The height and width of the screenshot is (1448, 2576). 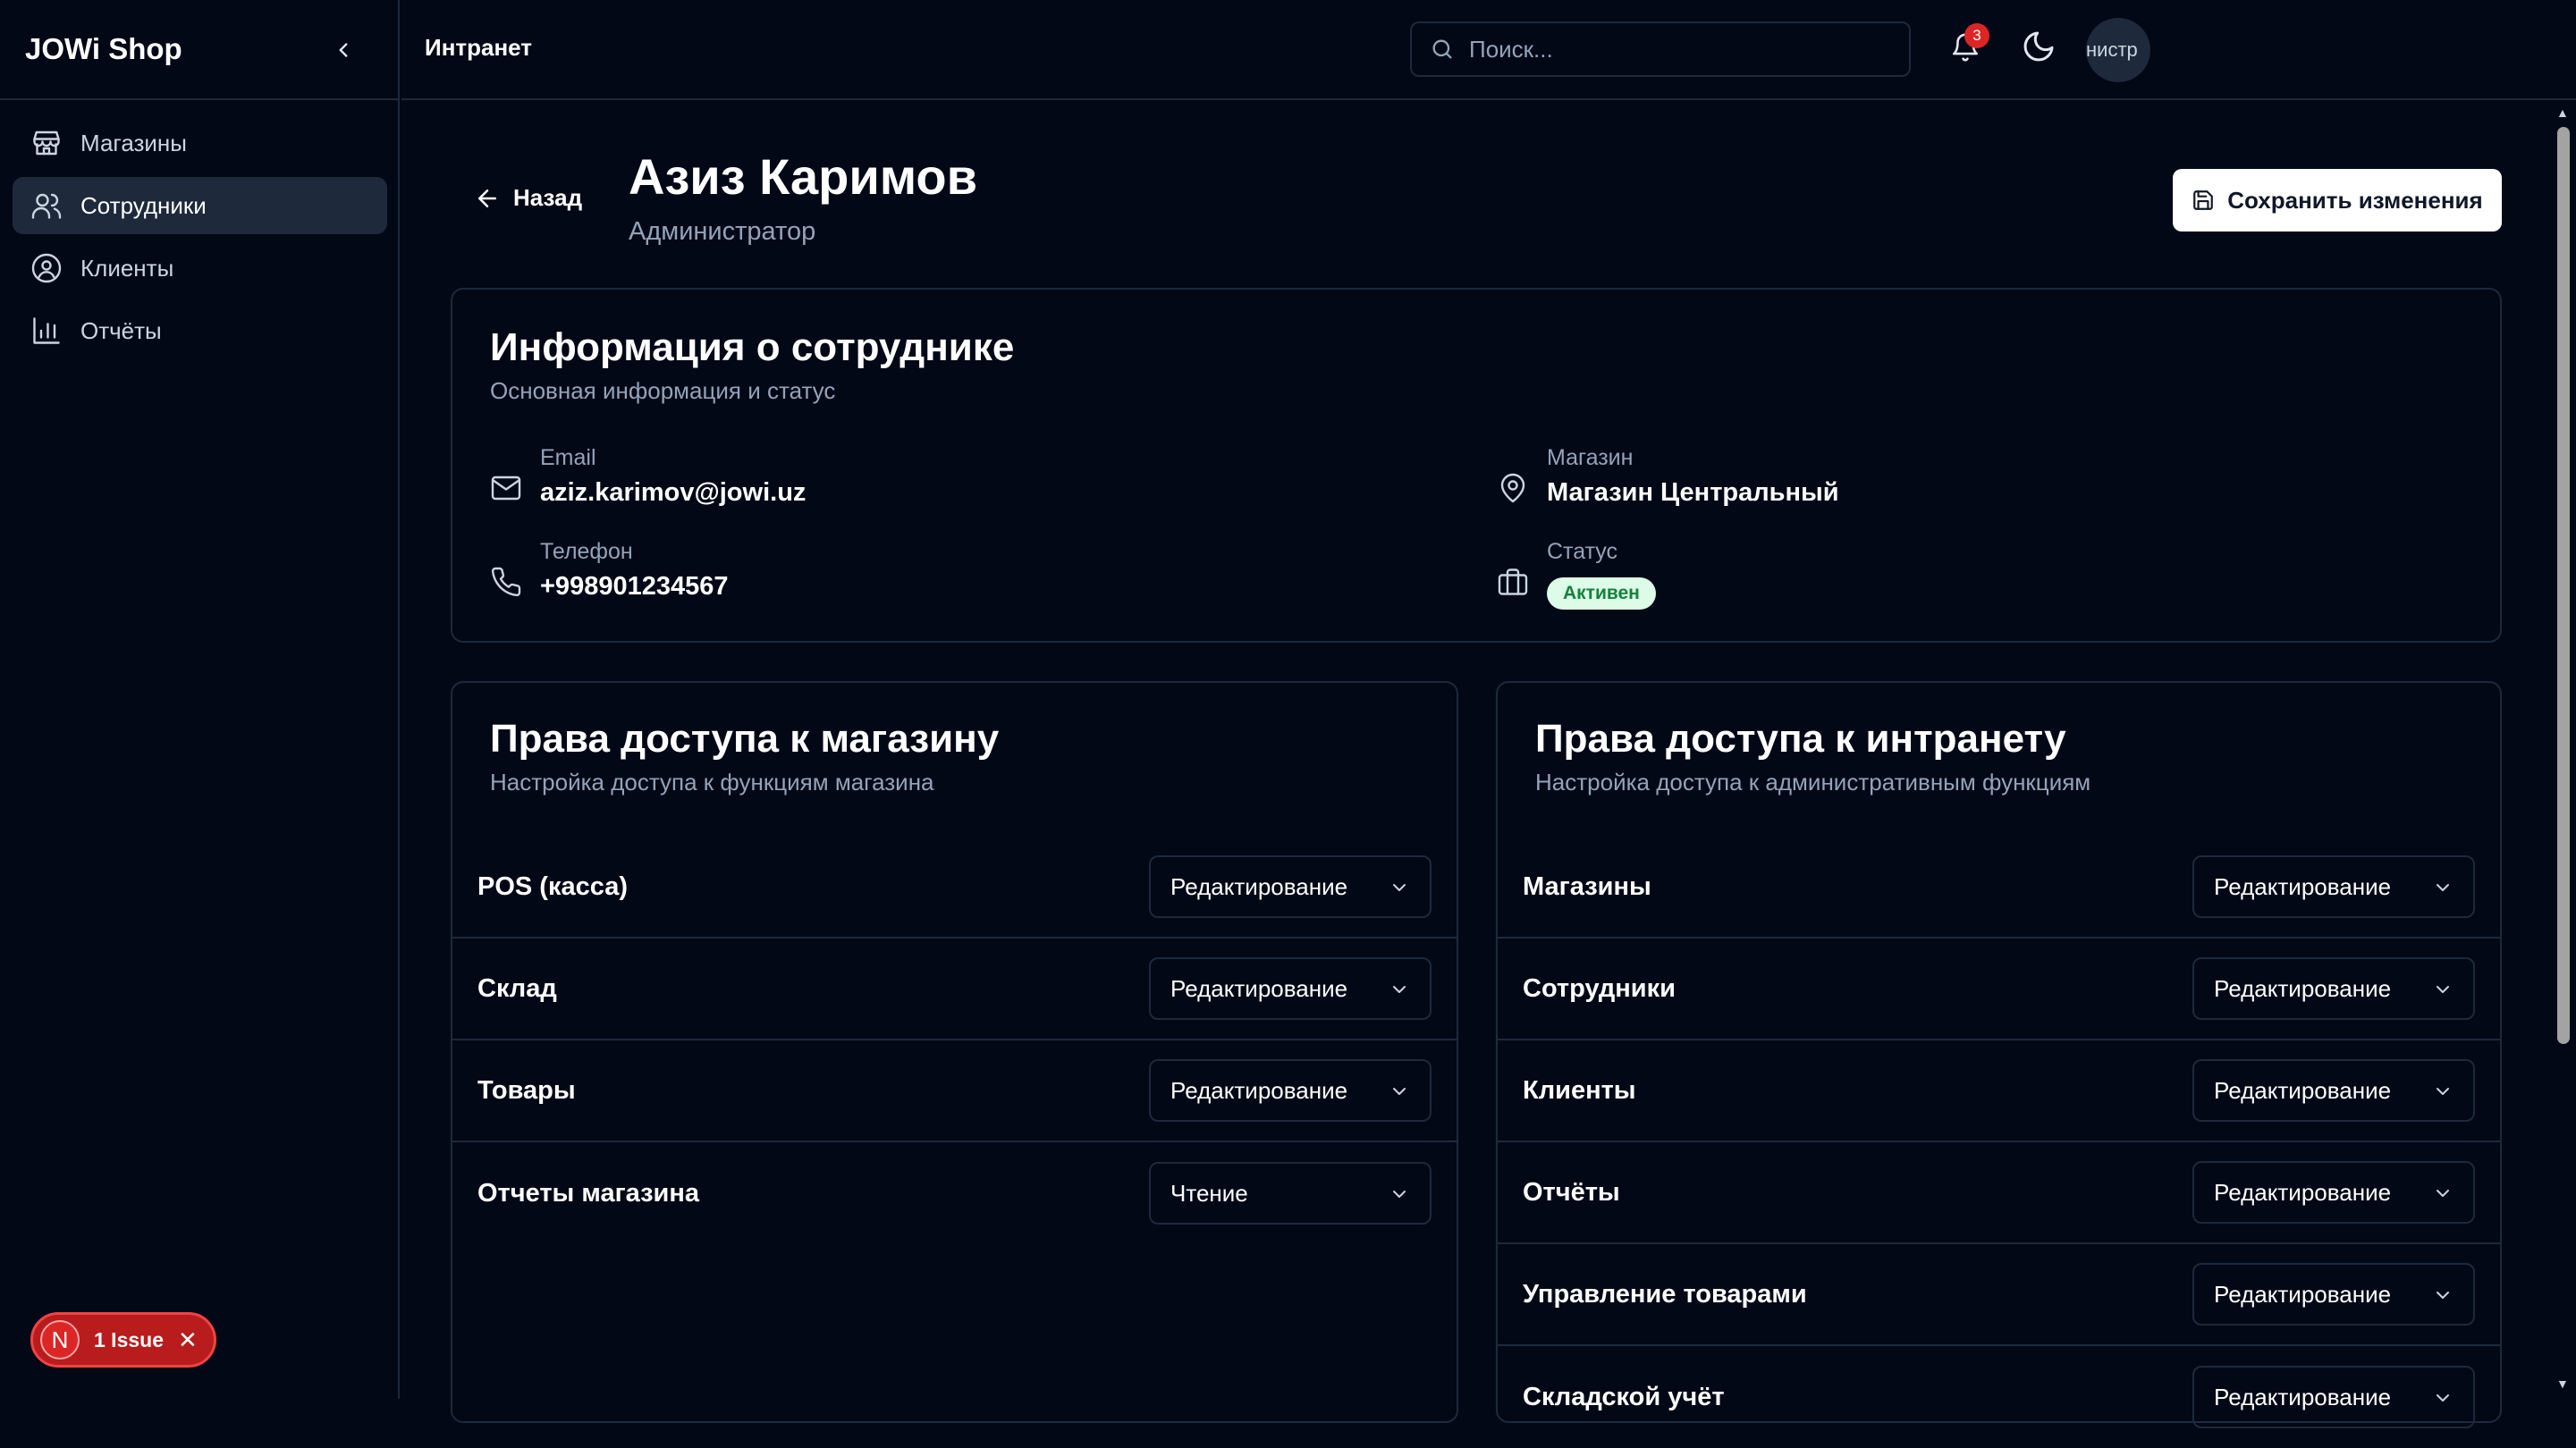 What do you see at coordinates (60, 1340) in the screenshot?
I see `issue-avatar: N` at bounding box center [60, 1340].